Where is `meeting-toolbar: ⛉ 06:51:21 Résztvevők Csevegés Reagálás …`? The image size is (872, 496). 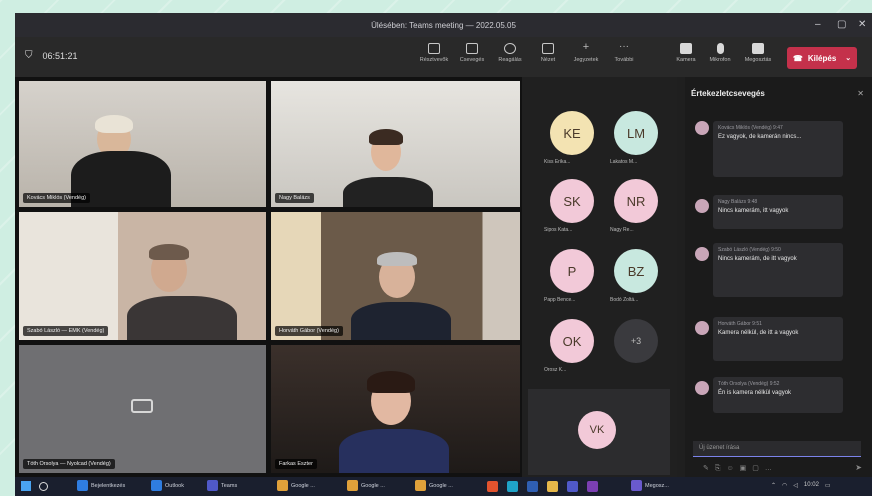 meeting-toolbar: ⛉ 06:51:21 Résztvevők Csevegés Reagálás … is located at coordinates (443, 57).